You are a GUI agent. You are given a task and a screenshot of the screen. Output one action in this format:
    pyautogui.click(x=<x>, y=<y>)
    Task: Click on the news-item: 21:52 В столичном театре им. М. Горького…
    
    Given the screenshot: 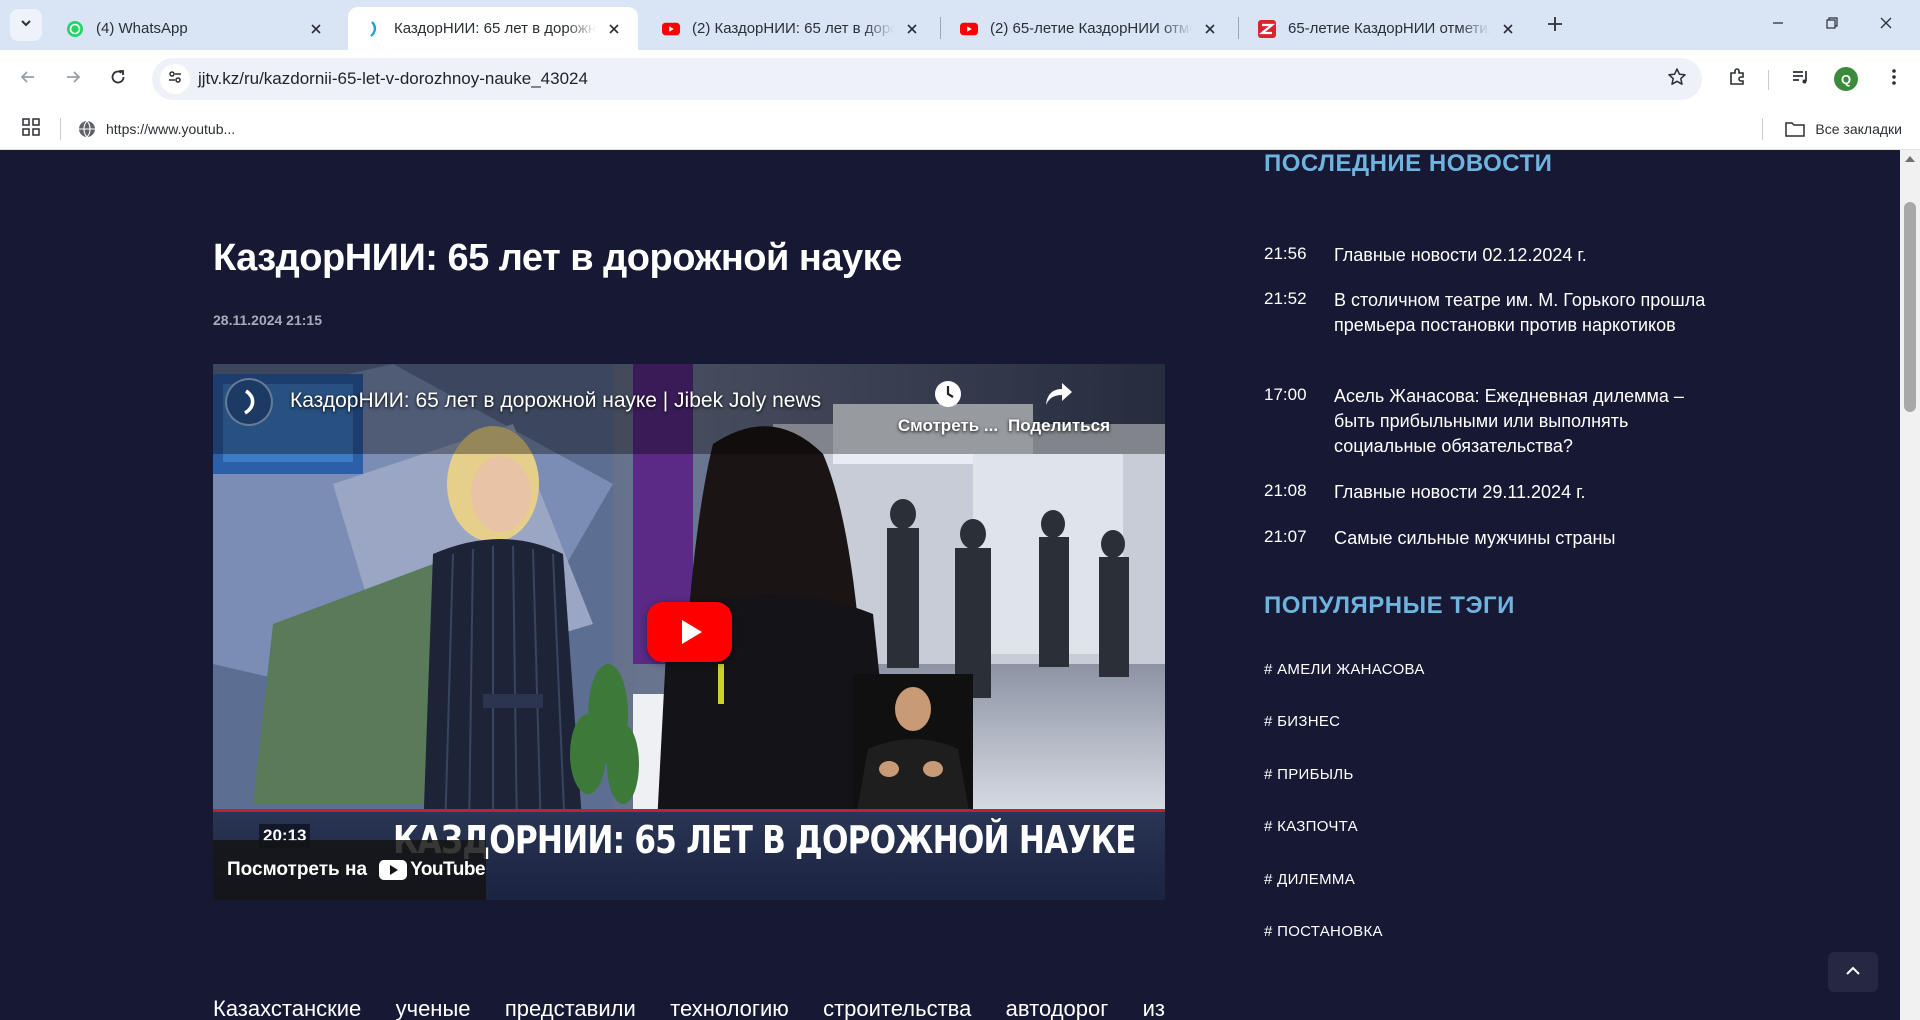 What is the action you would take?
    pyautogui.click(x=1489, y=313)
    